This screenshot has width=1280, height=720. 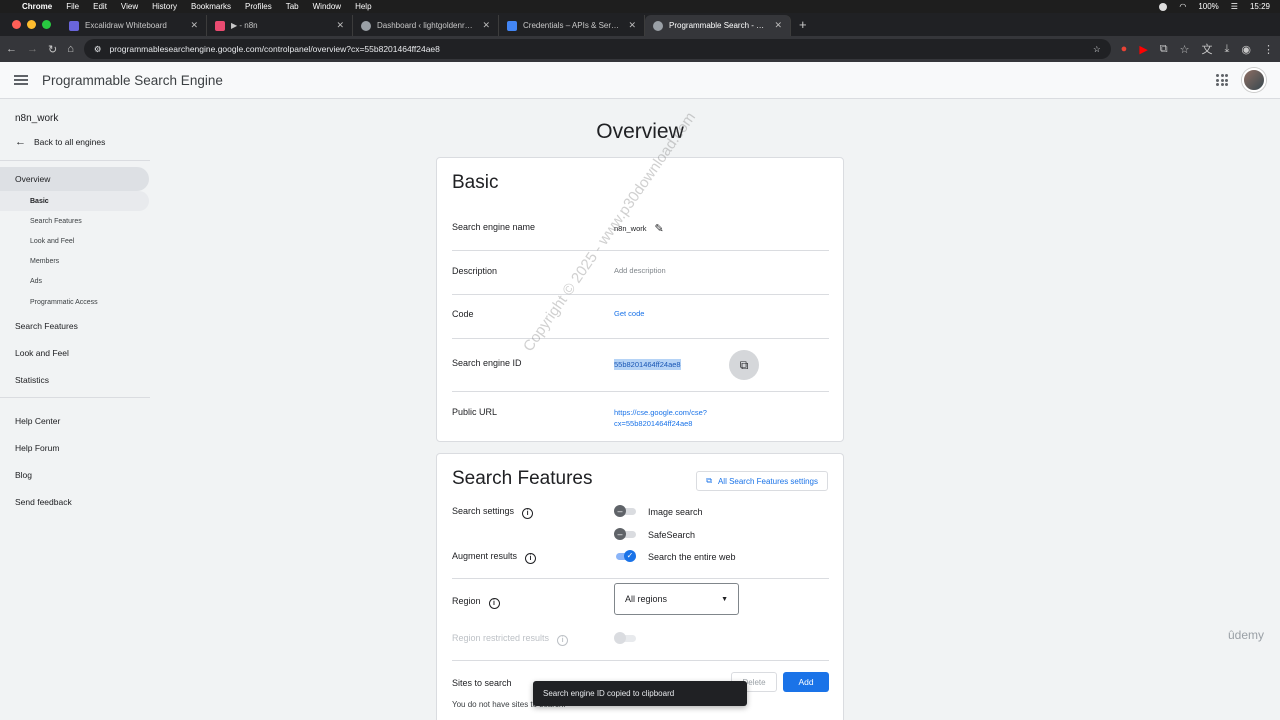 What do you see at coordinates (46, 24) in the screenshot?
I see `zoom-window-button` at bounding box center [46, 24].